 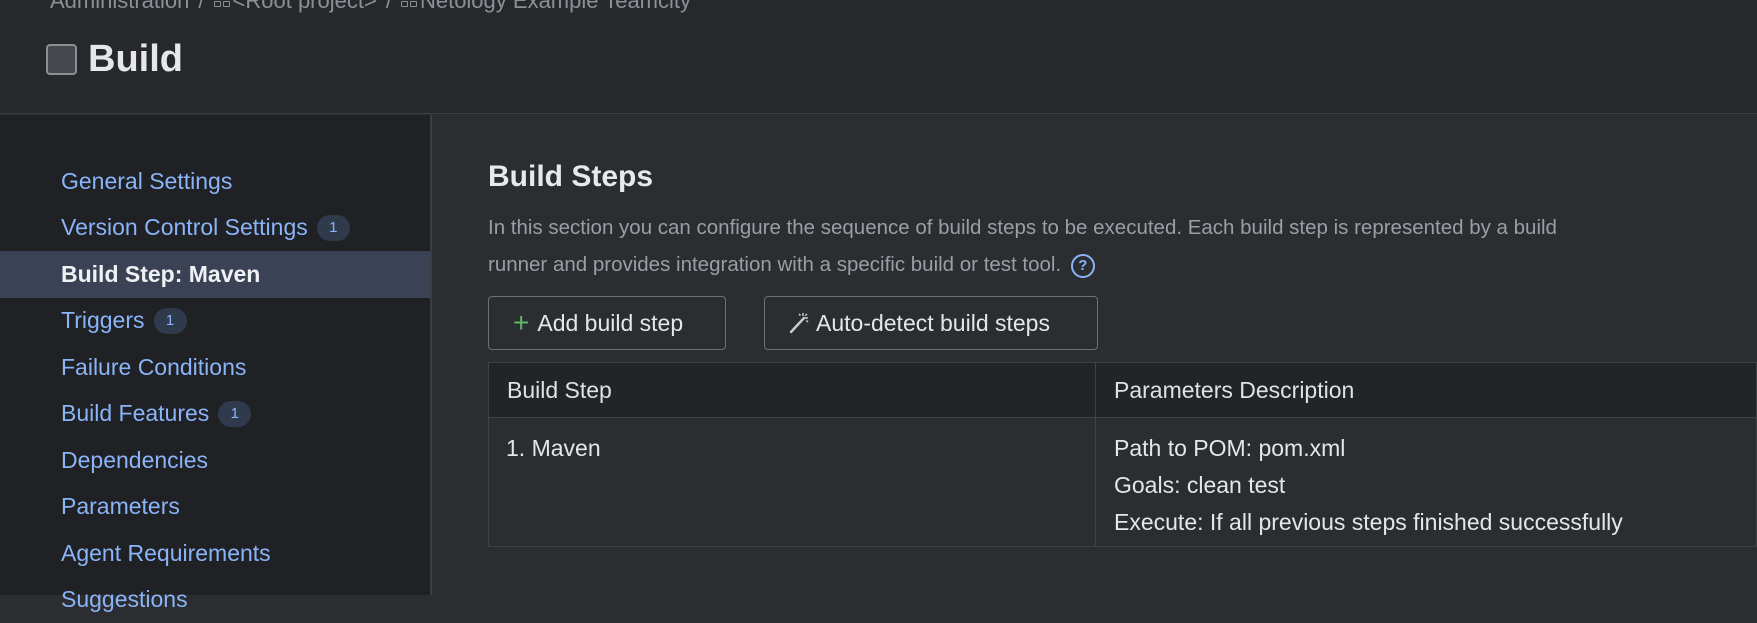 I want to click on sidebar-item-build-step-maven: Build Step: Maven, so click(x=215, y=274).